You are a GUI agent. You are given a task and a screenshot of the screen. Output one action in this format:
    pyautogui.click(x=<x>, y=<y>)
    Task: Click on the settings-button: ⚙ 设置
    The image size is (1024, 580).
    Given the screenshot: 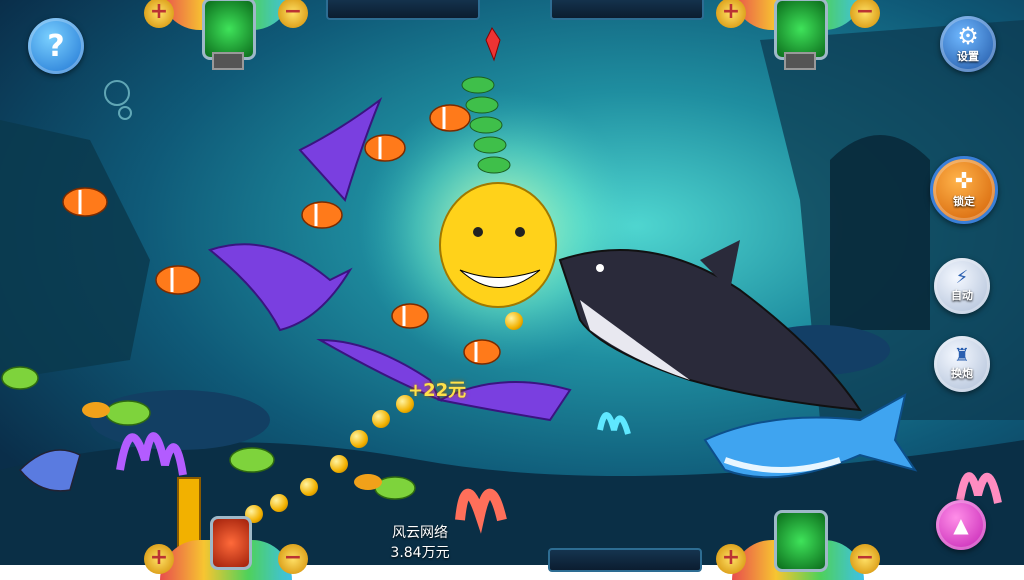 What is the action you would take?
    pyautogui.click(x=968, y=44)
    